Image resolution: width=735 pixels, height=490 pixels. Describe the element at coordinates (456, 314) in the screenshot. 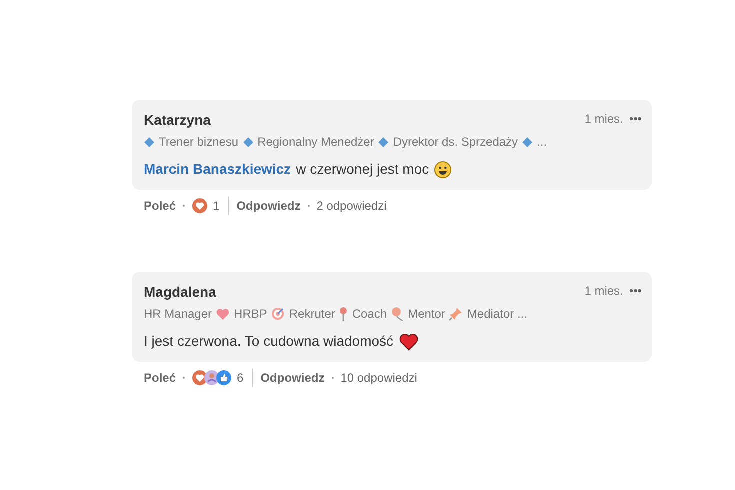

I see `pushpin-icon` at that location.